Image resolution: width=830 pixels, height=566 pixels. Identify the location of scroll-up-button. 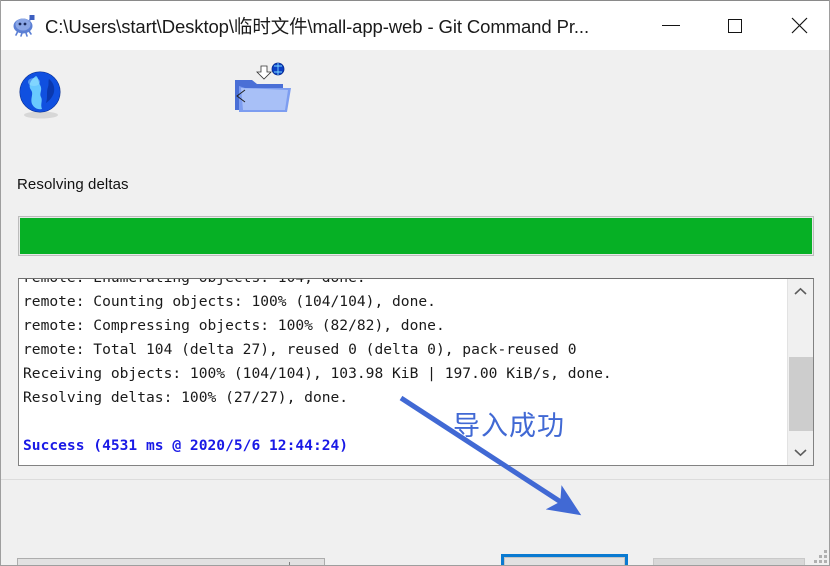
(800, 291).